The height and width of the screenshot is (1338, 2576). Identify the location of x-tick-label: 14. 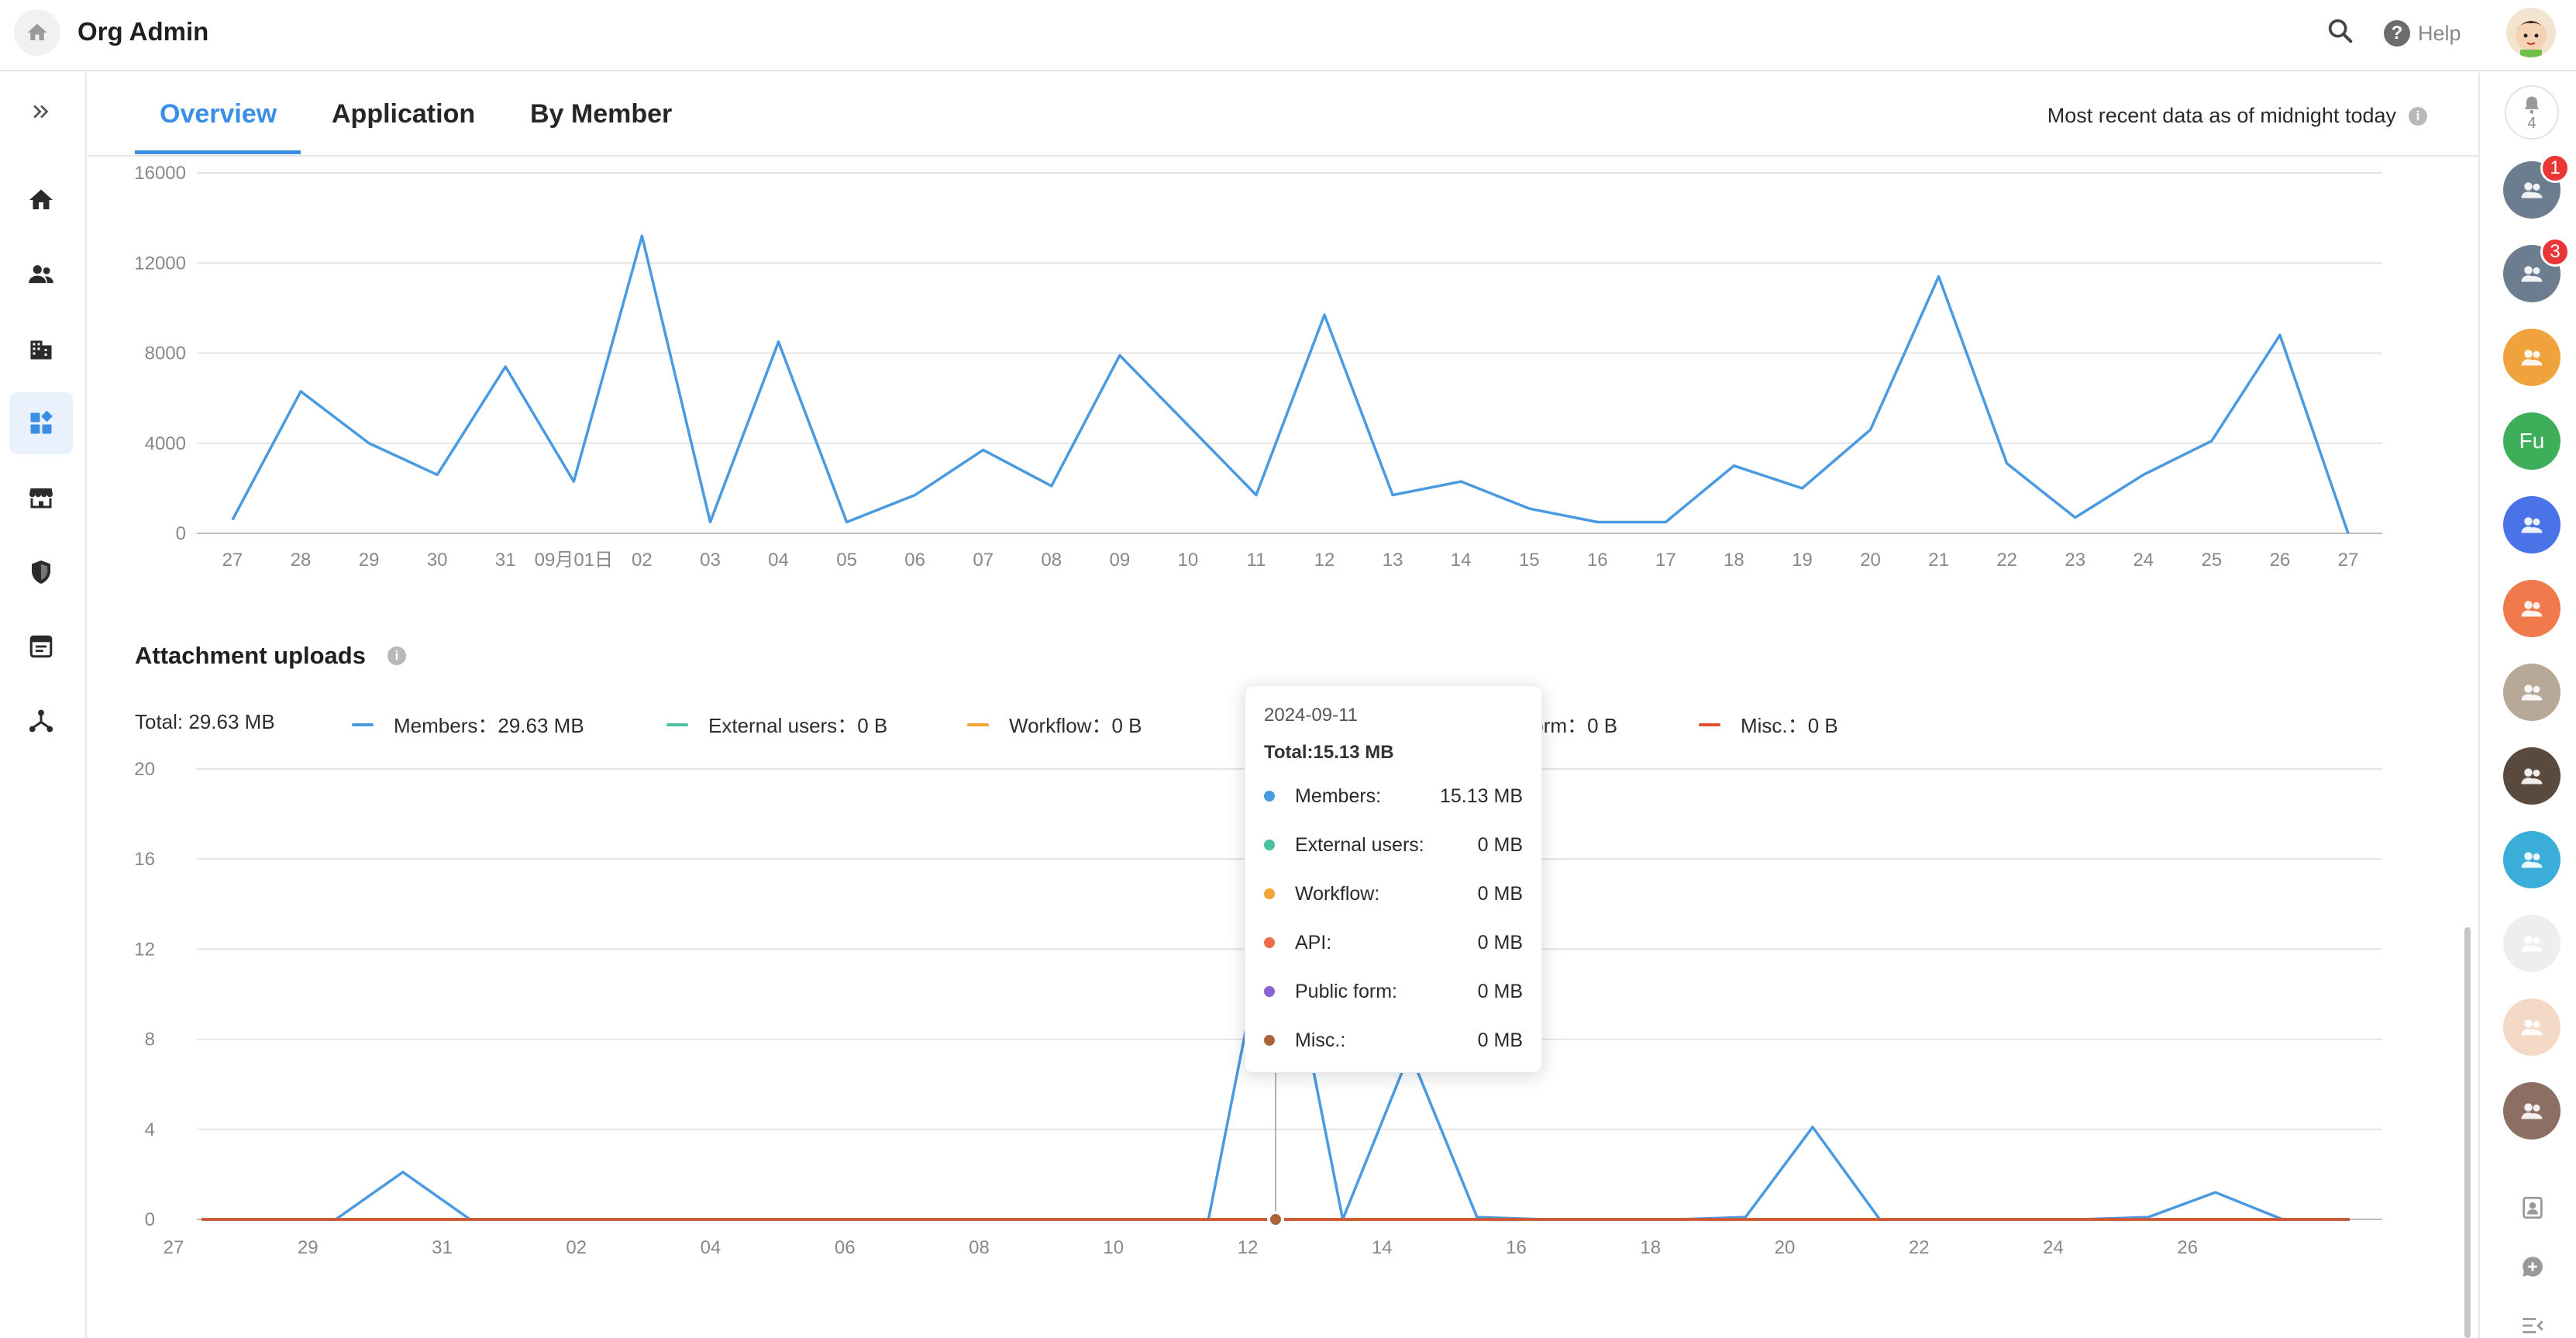
(1382, 1247).